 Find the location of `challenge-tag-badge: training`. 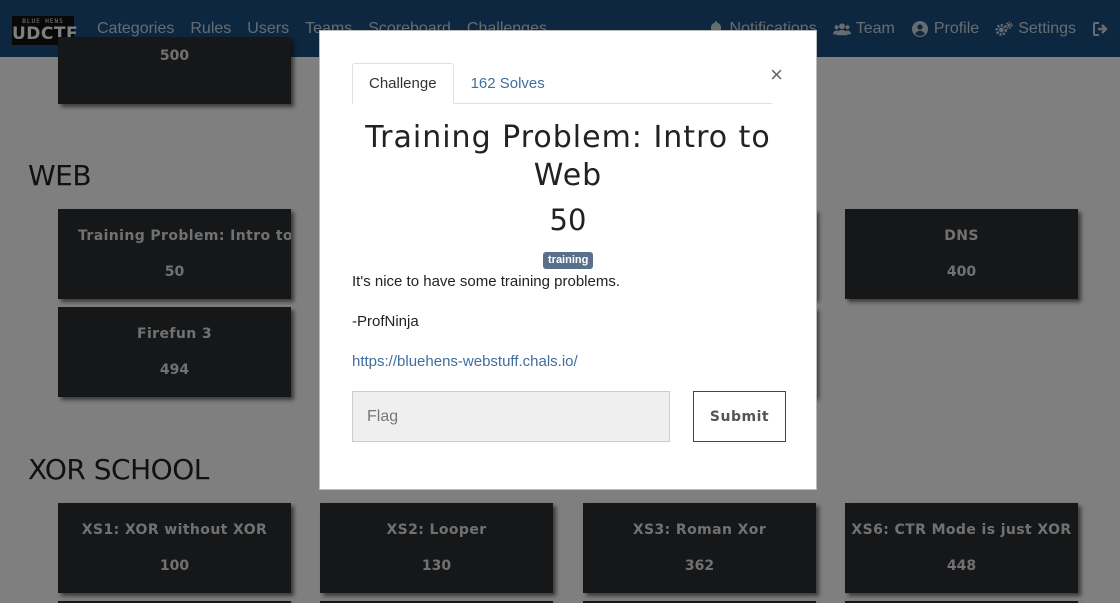

challenge-tag-badge: training is located at coordinates (568, 260).